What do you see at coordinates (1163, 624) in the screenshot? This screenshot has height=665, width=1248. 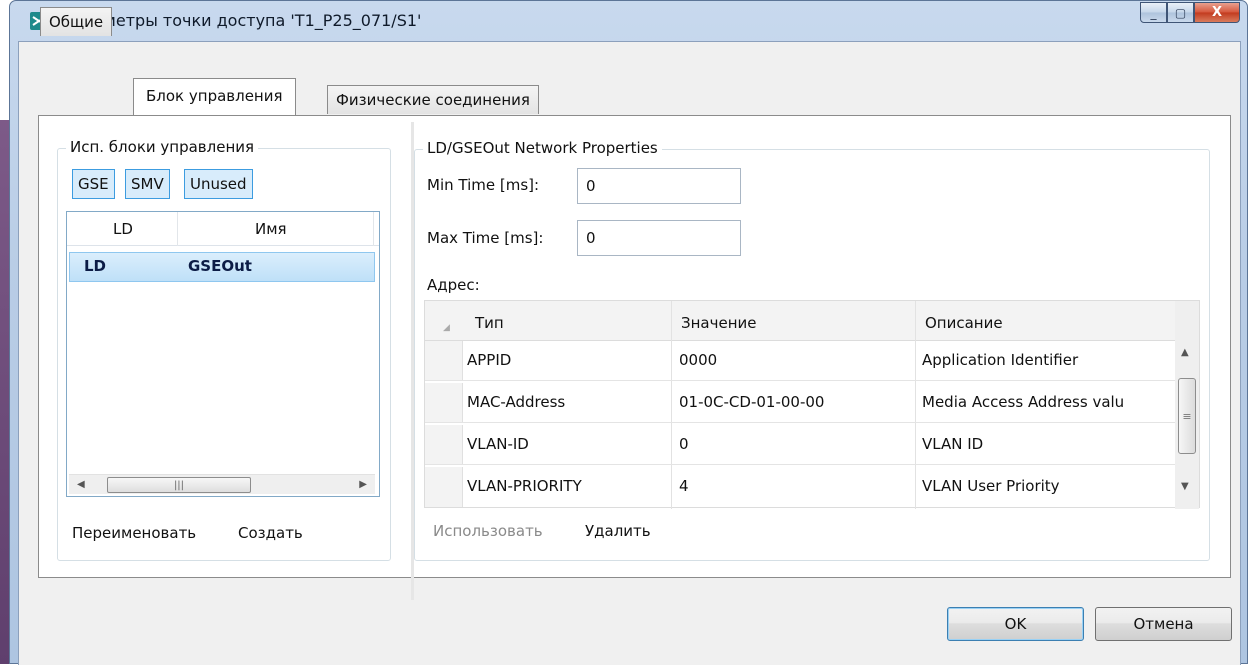 I see `cancel-button: Отмена` at bounding box center [1163, 624].